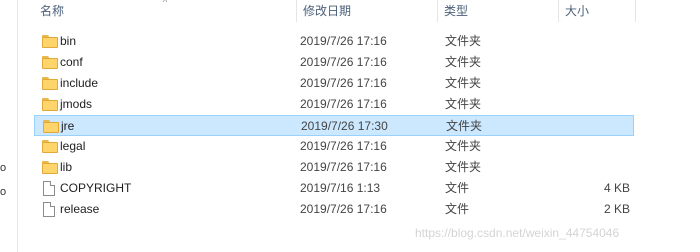 The width and height of the screenshot is (700, 252). I want to click on file-name: lib, so click(66, 167).